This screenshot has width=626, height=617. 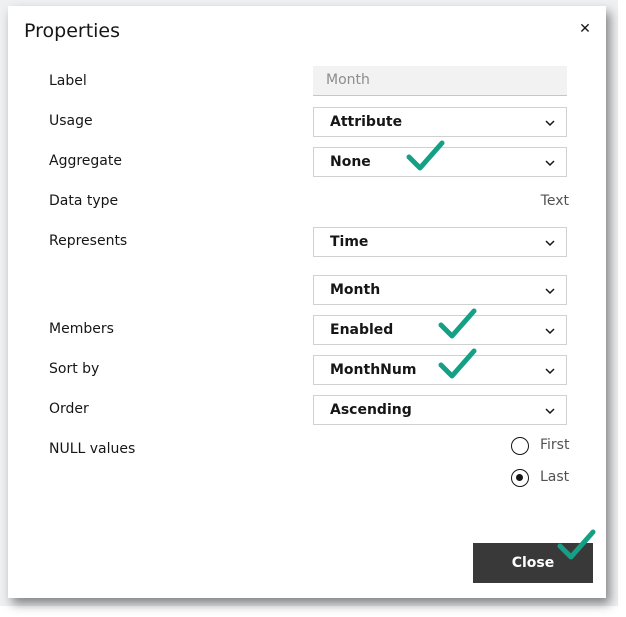 What do you see at coordinates (349, 242) in the screenshot?
I see `represents-value: Time` at bounding box center [349, 242].